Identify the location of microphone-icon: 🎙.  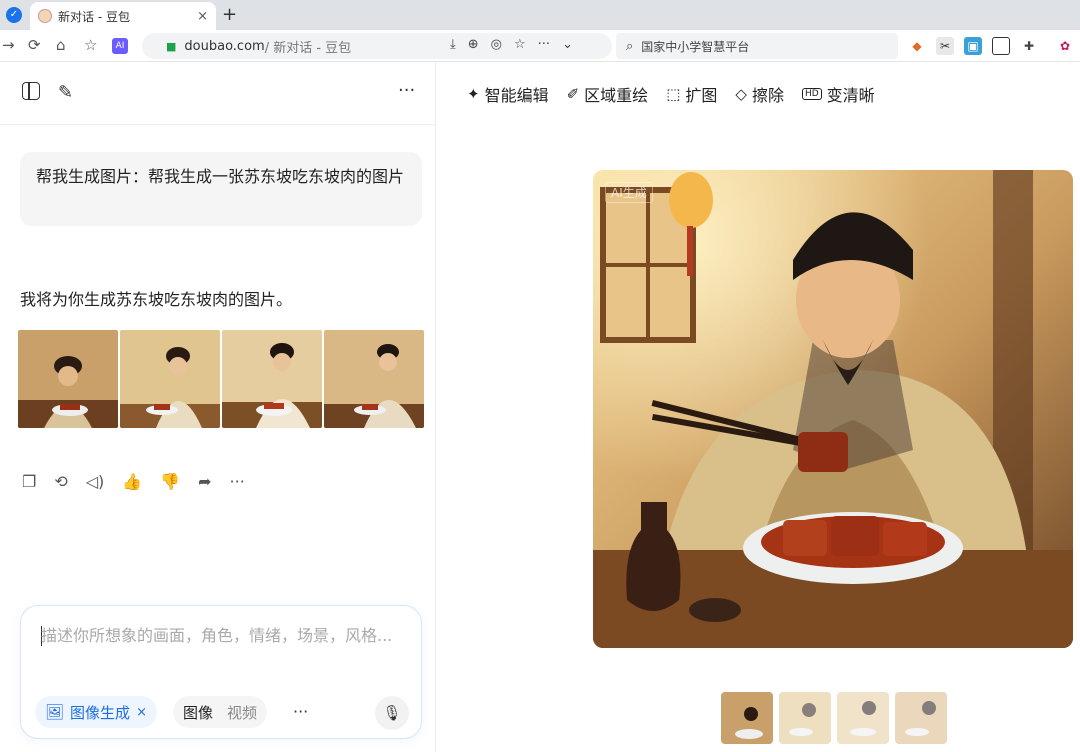
(392, 713).